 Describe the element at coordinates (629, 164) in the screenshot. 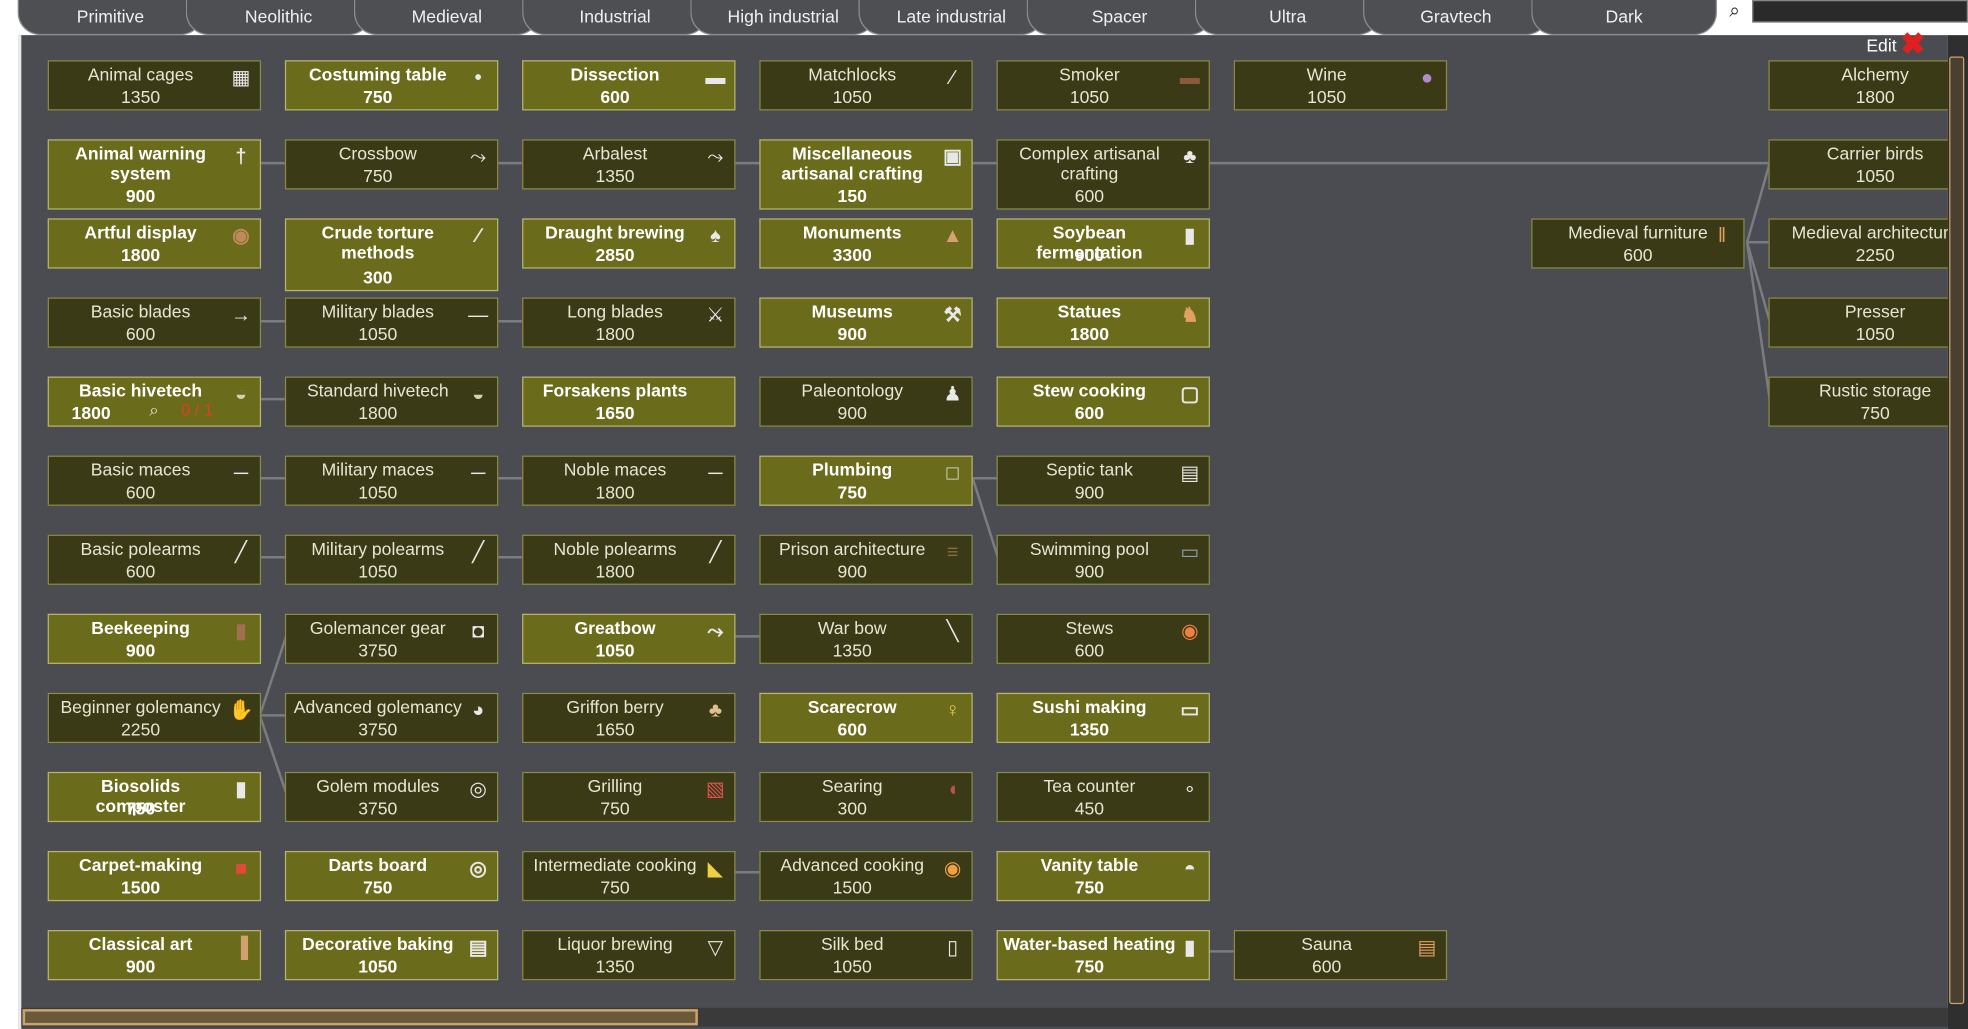

I see `research-node: Arbalest 1350 ⤳` at that location.